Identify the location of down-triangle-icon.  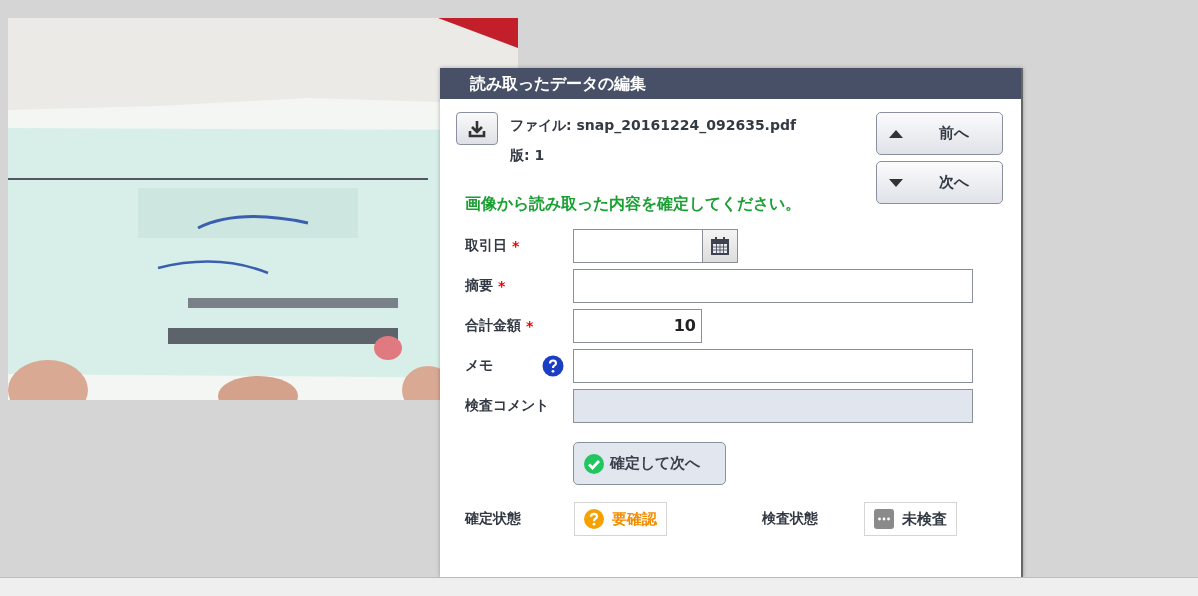
(896, 182).